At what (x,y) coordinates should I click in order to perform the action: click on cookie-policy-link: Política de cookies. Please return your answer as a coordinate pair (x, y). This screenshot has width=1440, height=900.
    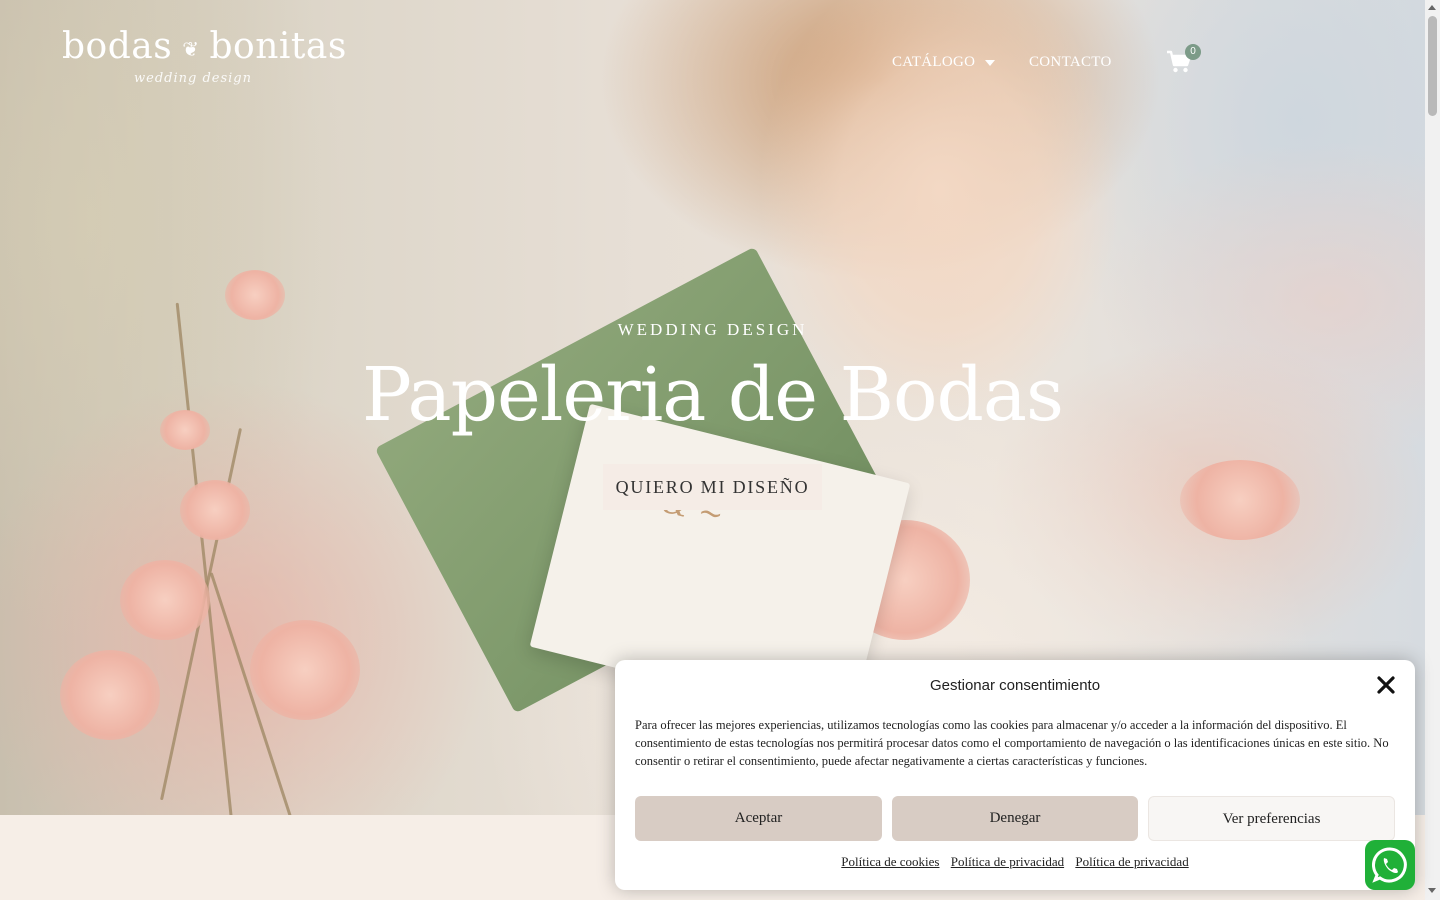
    Looking at the image, I should click on (890, 861).